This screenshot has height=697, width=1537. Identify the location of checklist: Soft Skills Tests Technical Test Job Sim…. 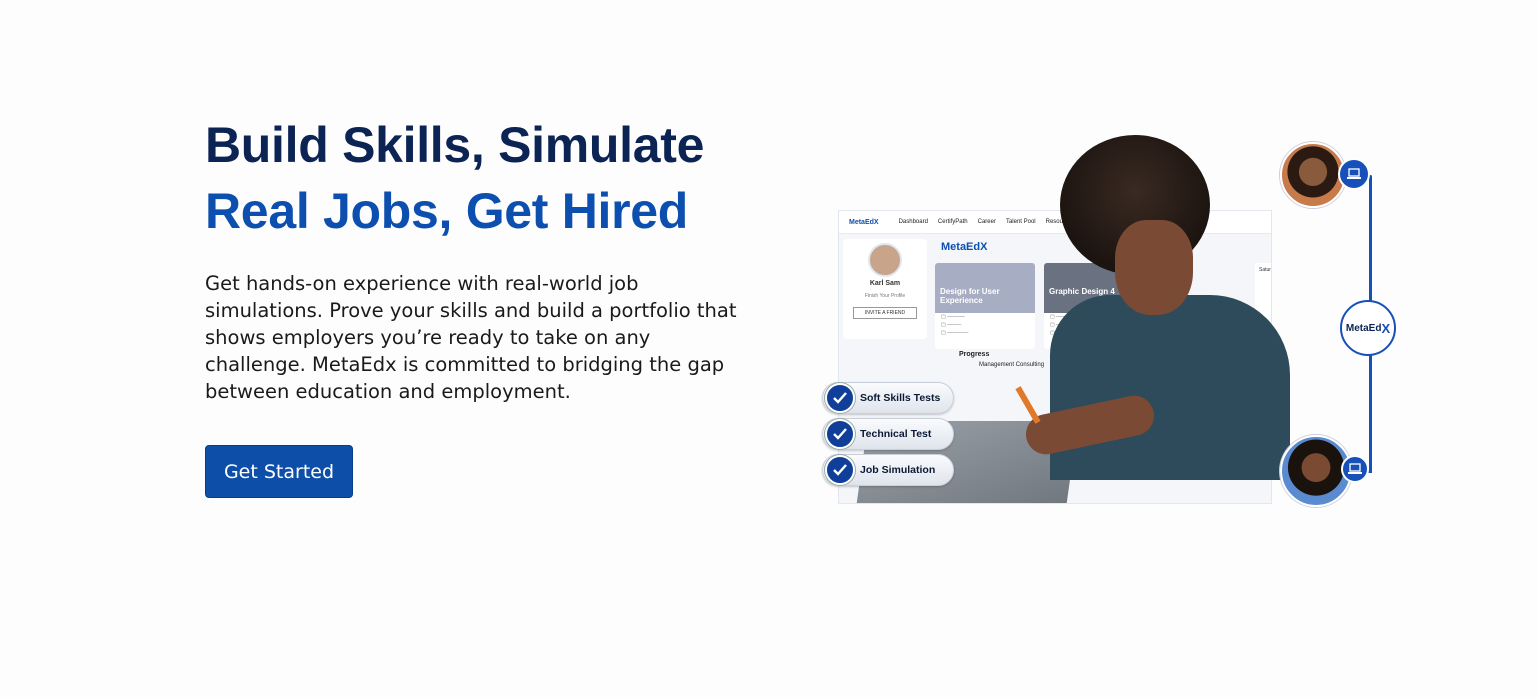
(888, 436).